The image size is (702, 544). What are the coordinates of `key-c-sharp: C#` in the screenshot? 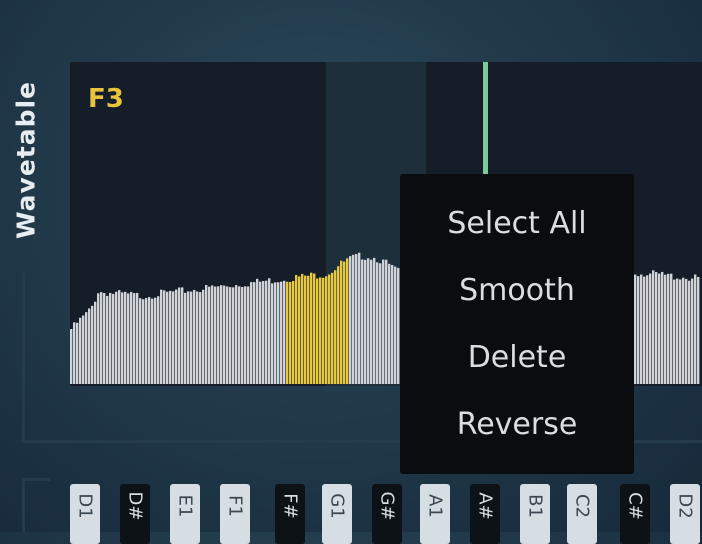 It's located at (635, 514).